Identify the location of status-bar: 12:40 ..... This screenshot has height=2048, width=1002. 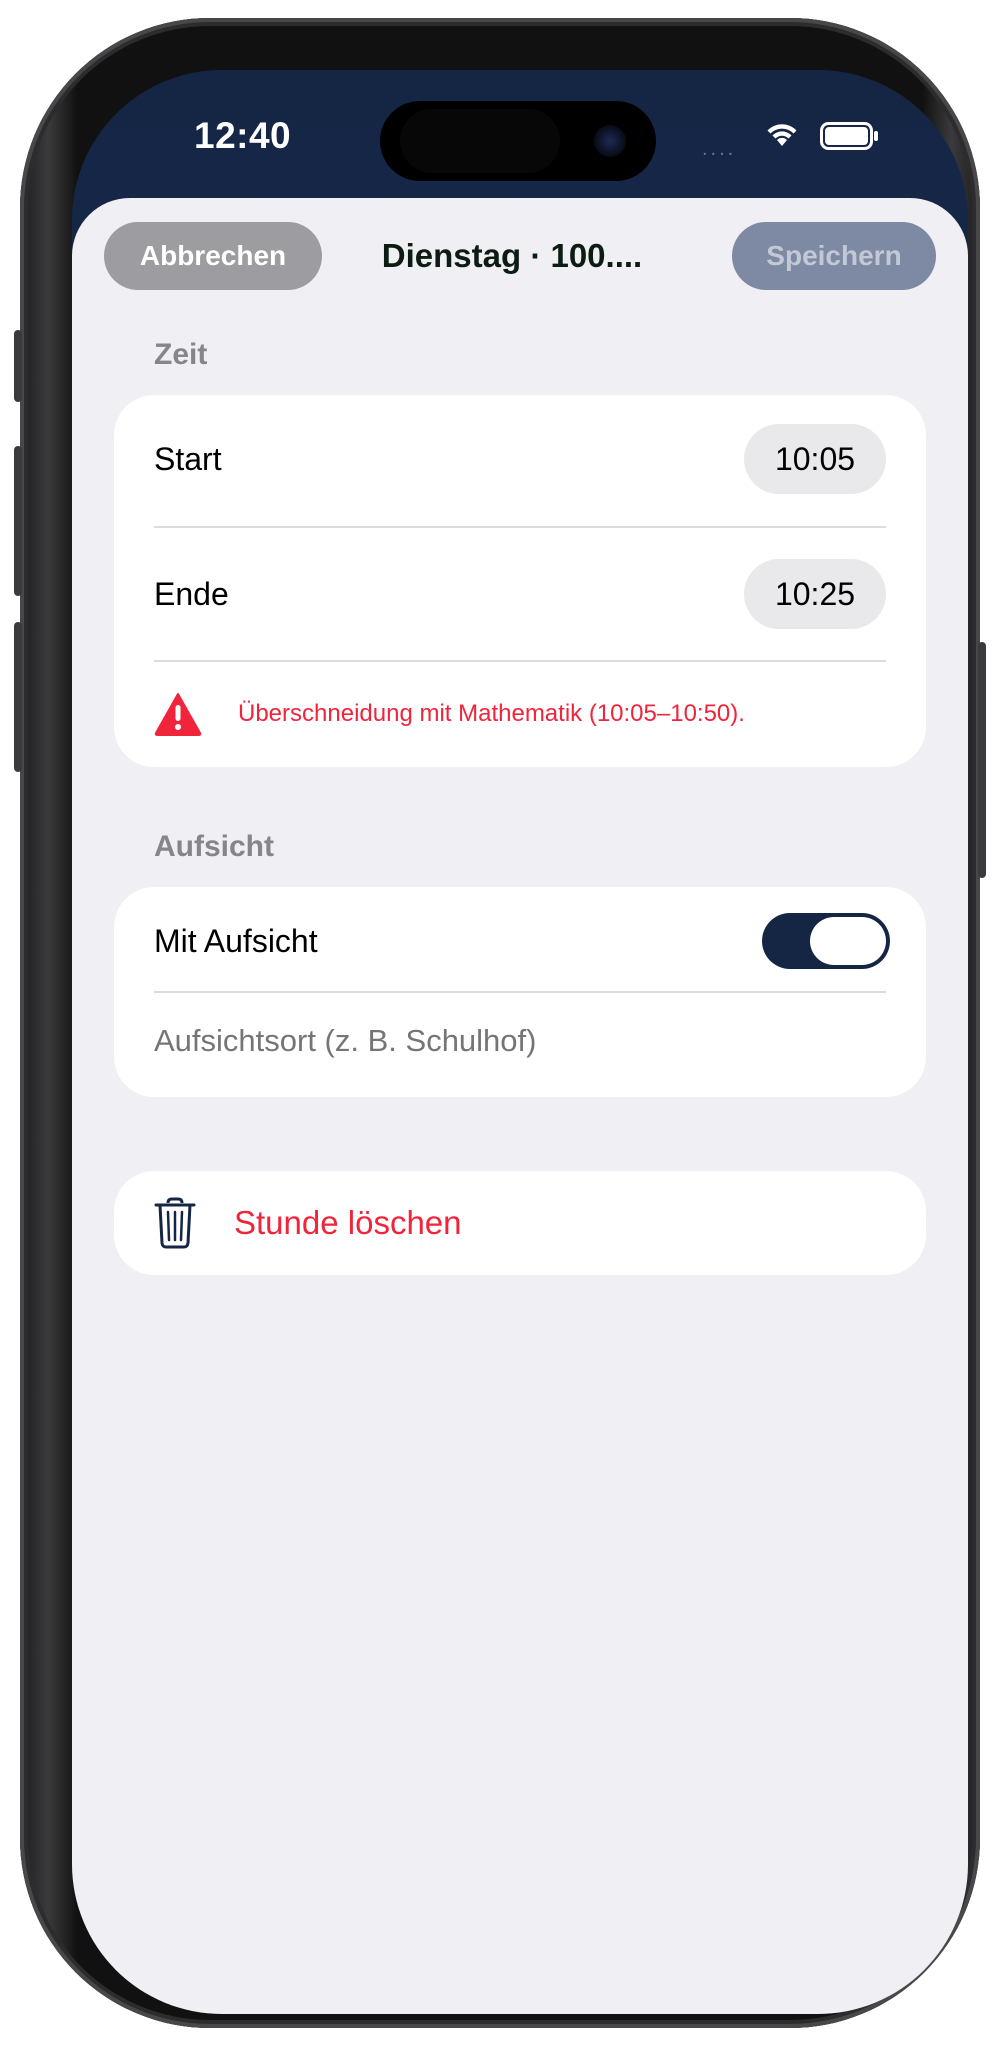
(520, 134).